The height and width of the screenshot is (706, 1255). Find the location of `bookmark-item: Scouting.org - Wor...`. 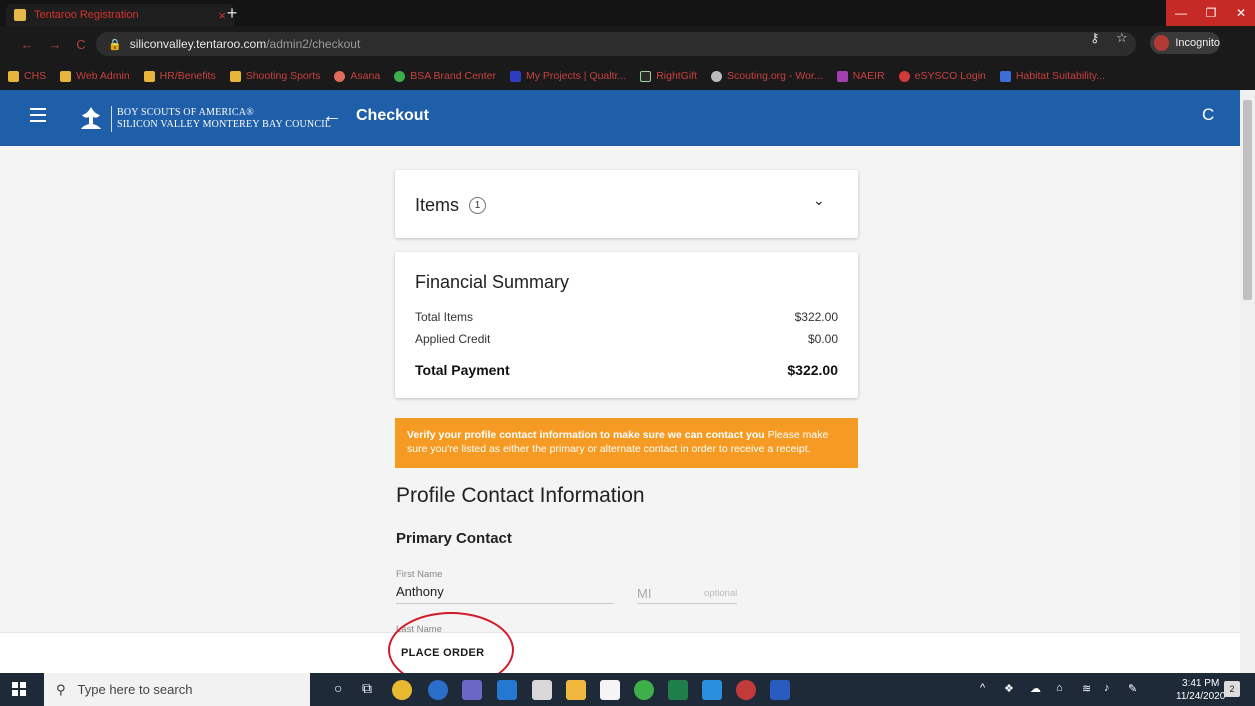

bookmark-item: Scouting.org - Wor... is located at coordinates (767, 76).